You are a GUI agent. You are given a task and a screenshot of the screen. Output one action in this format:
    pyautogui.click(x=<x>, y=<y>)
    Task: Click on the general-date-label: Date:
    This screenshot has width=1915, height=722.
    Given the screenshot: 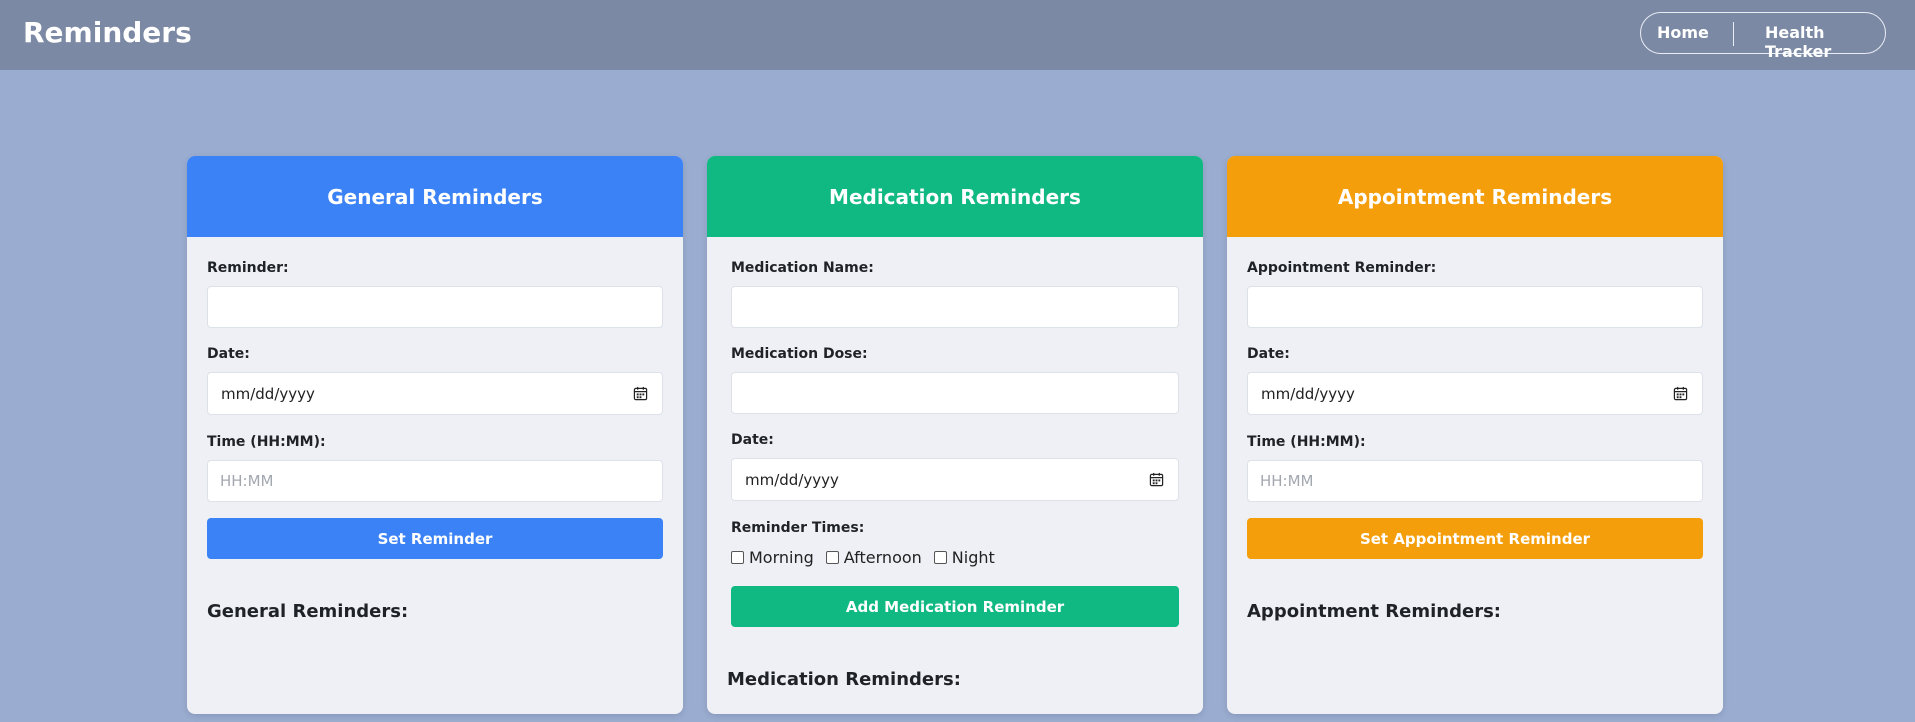 What is the action you would take?
    pyautogui.click(x=228, y=354)
    